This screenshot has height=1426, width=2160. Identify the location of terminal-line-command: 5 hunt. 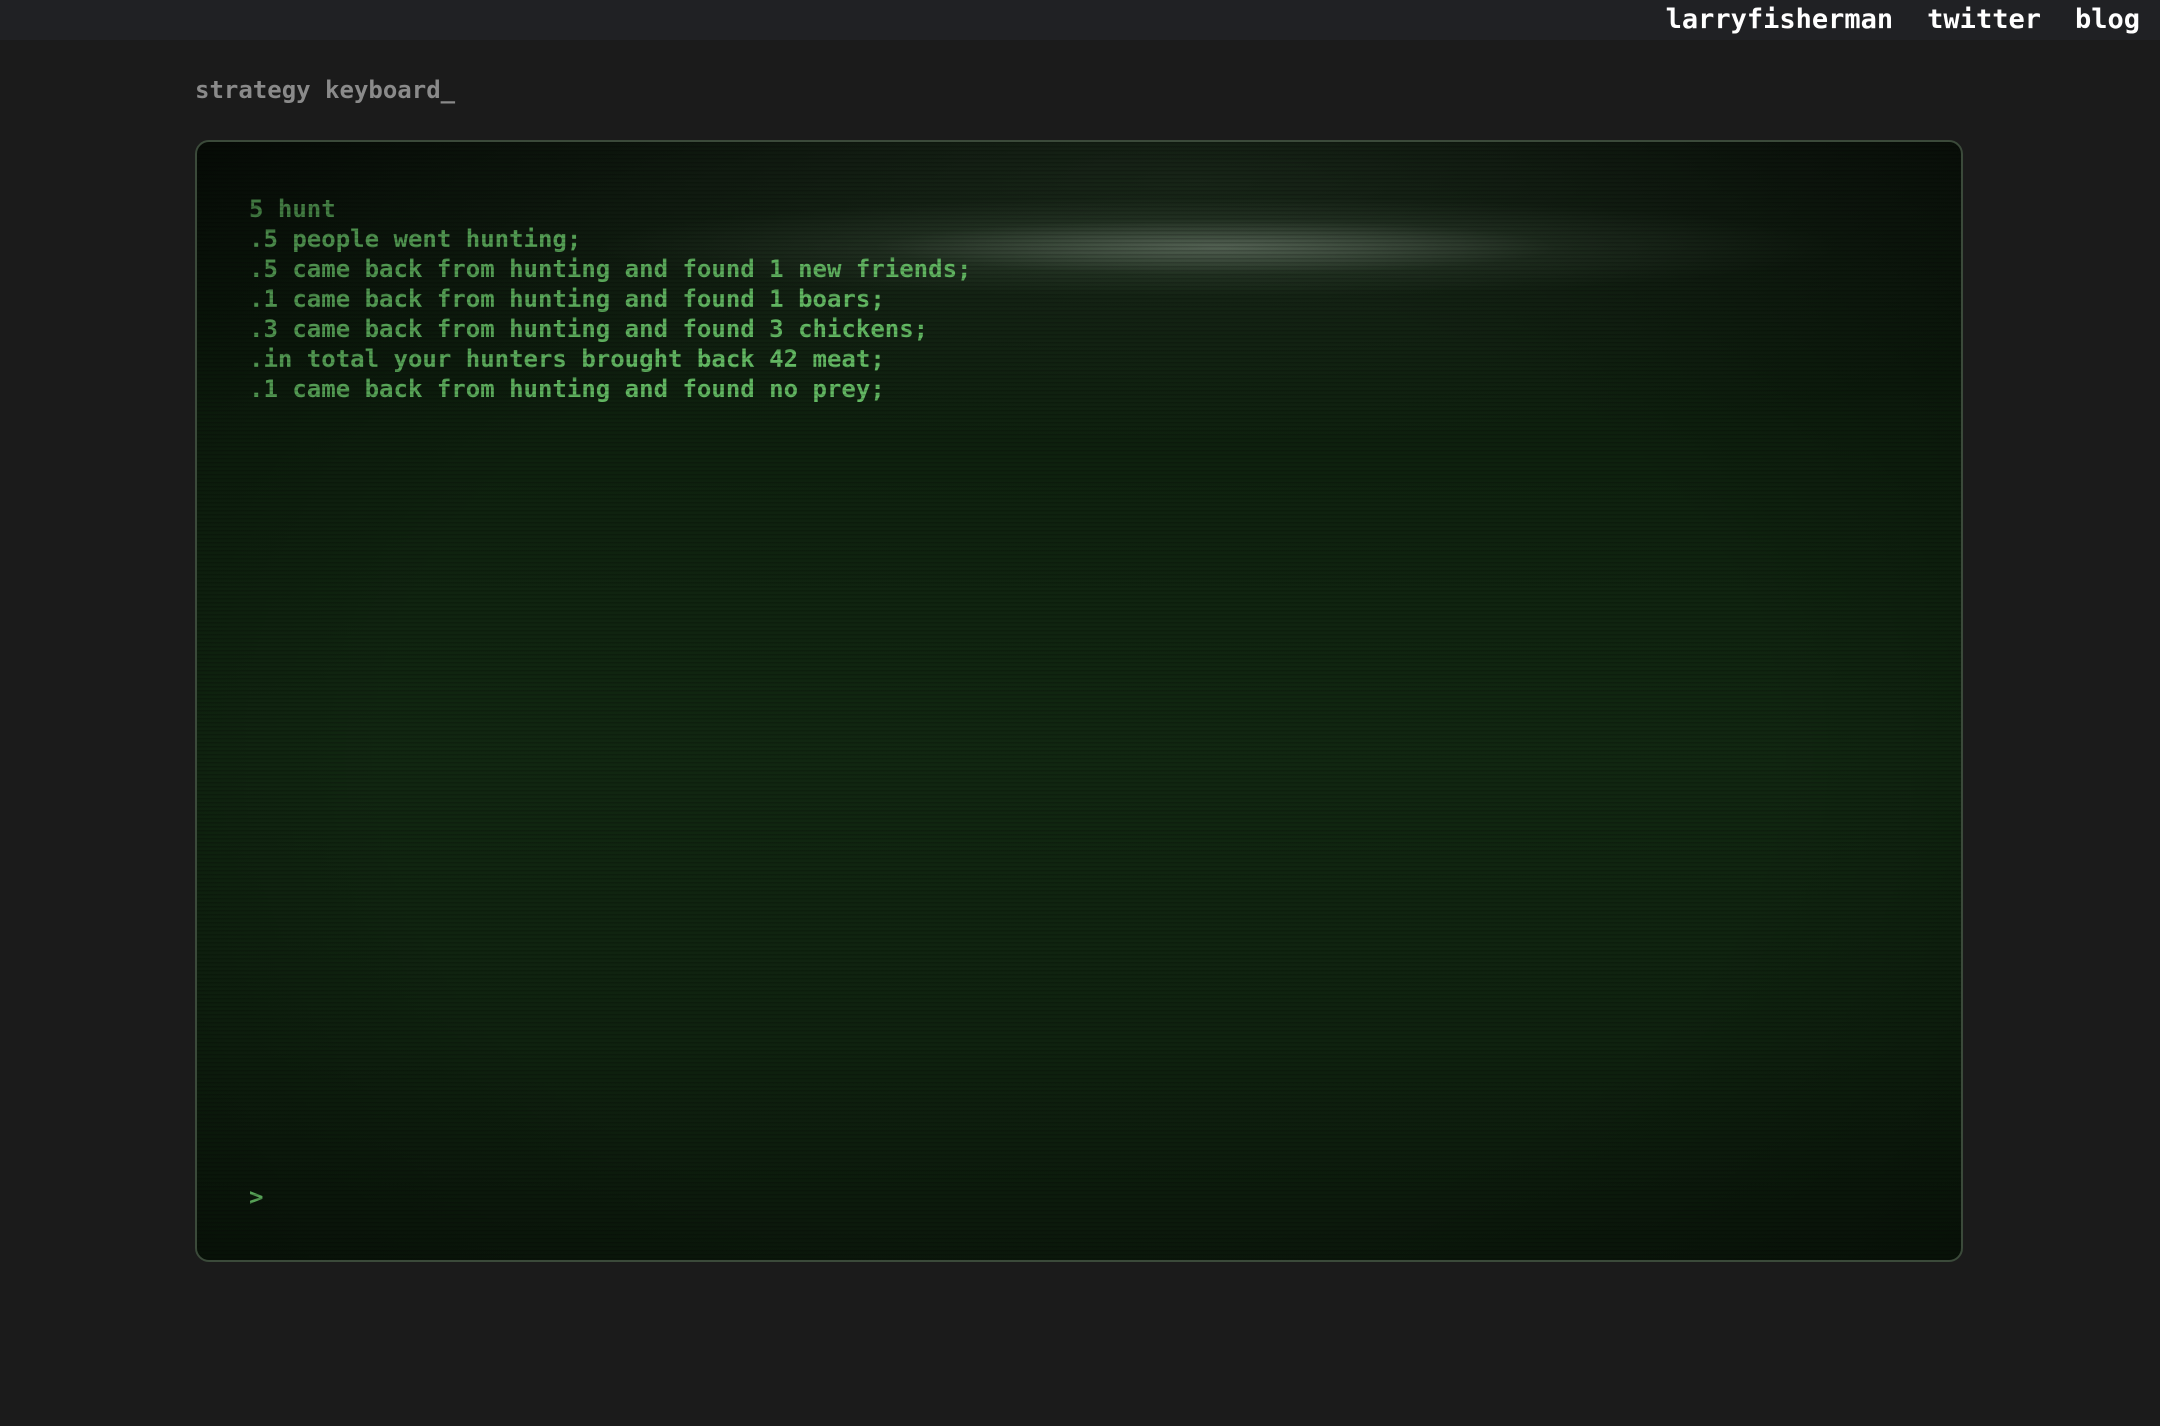
(292, 209).